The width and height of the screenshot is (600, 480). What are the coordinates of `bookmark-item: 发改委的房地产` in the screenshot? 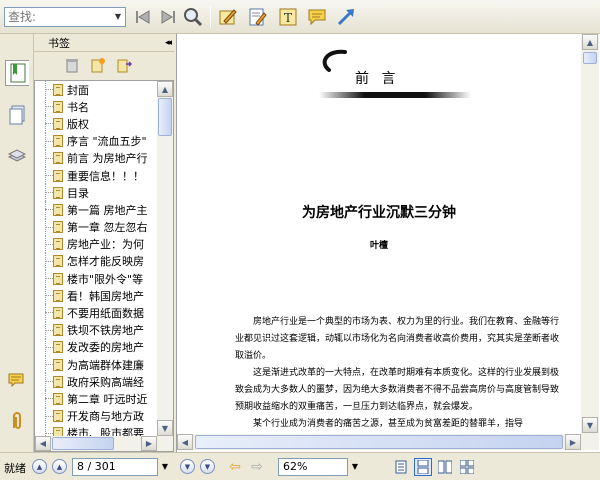 It's located at (96, 347).